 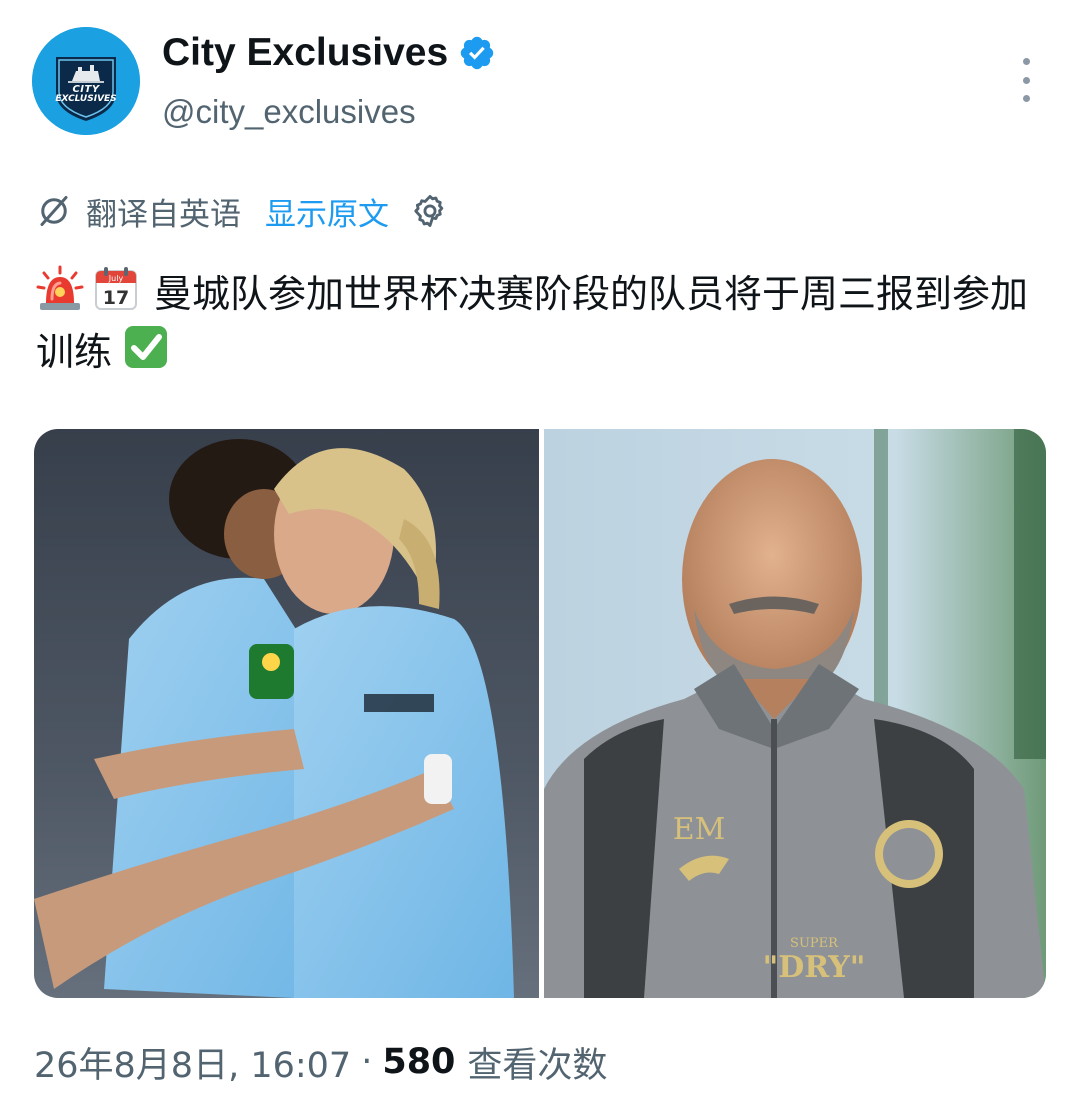 What do you see at coordinates (146, 347) in the screenshot?
I see `check-mark-emoji-icon` at bounding box center [146, 347].